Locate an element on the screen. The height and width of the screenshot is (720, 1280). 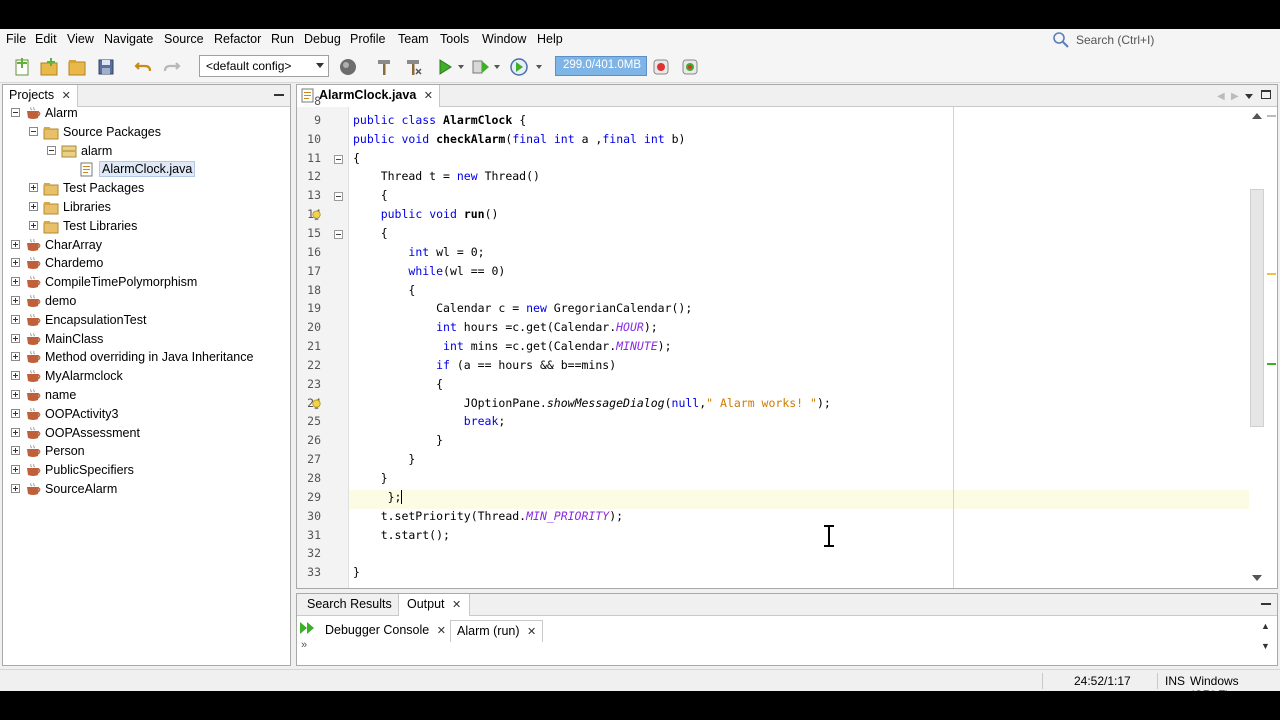
scroll-tabs-right-icon: ▶ is located at coordinates (1235, 96).